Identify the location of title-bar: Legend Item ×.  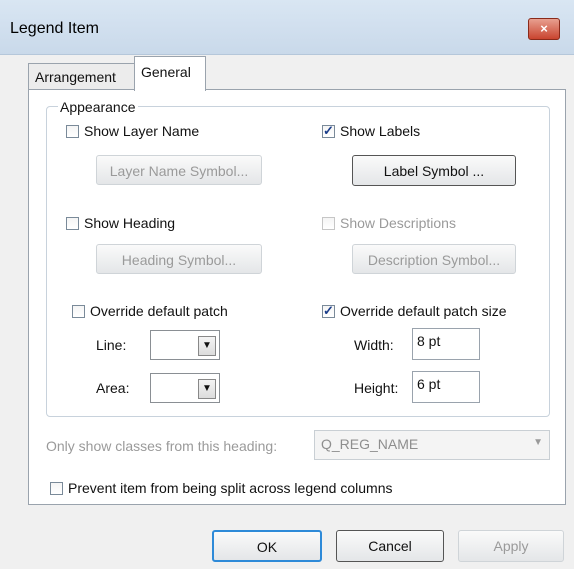
(287, 27).